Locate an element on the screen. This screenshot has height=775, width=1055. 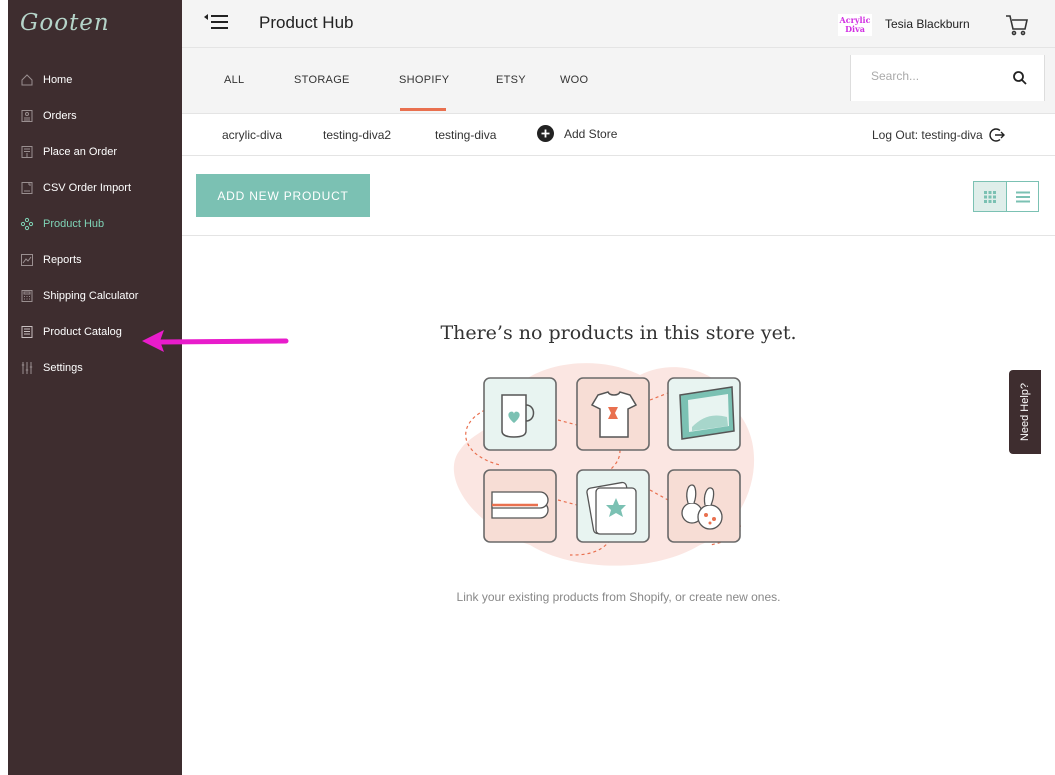
sidebar-item-label: Home is located at coordinates (58, 80).